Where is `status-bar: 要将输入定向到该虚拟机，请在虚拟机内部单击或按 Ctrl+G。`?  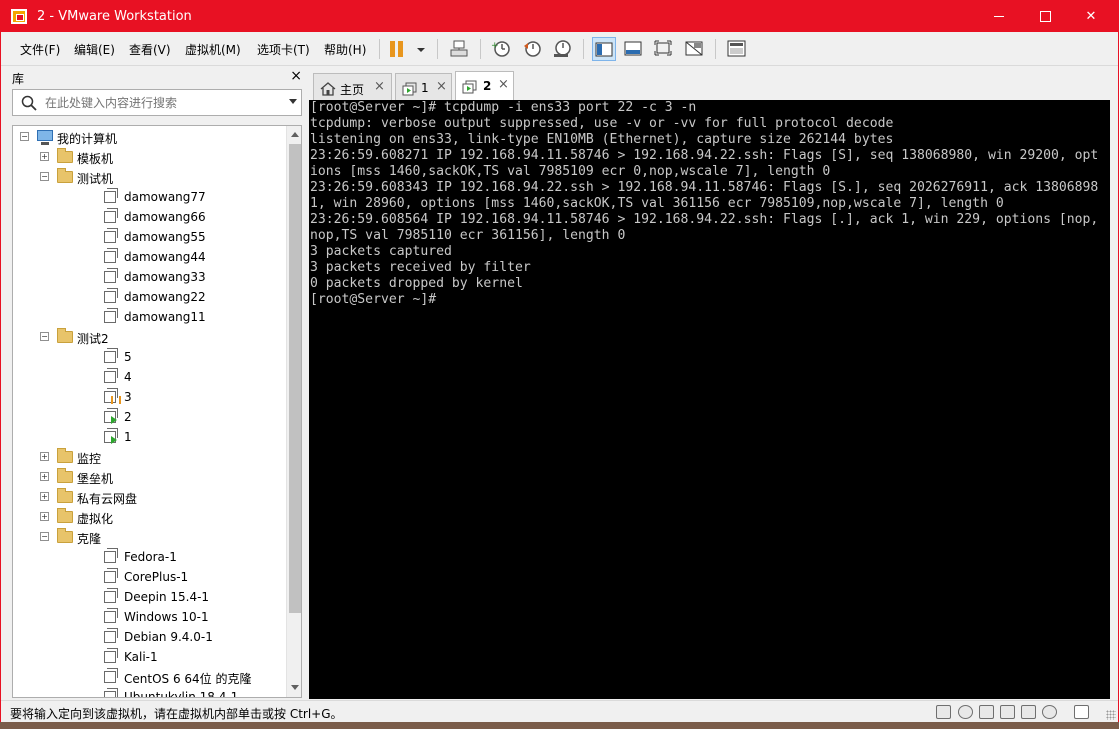
status-bar: 要将输入定向到该虚拟机，请在虚拟机内部单击或按 Ctrl+G。 is located at coordinates (559, 711).